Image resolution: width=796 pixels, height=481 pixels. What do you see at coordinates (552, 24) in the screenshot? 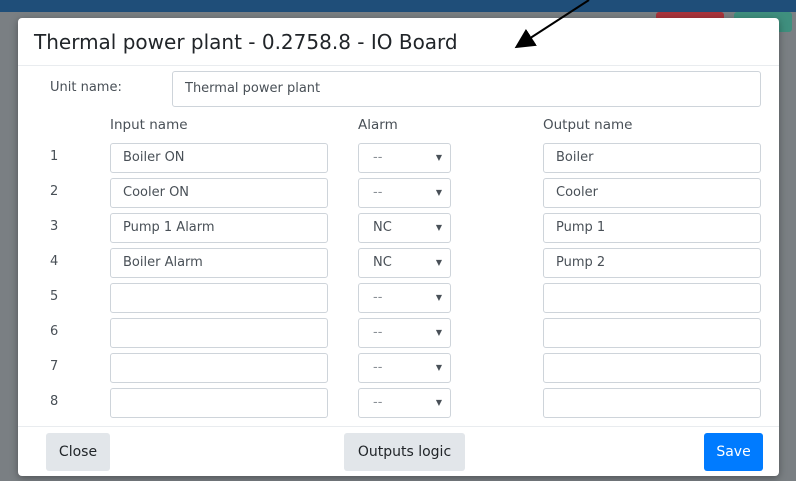
I see `annotation-arrow-icon` at bounding box center [552, 24].